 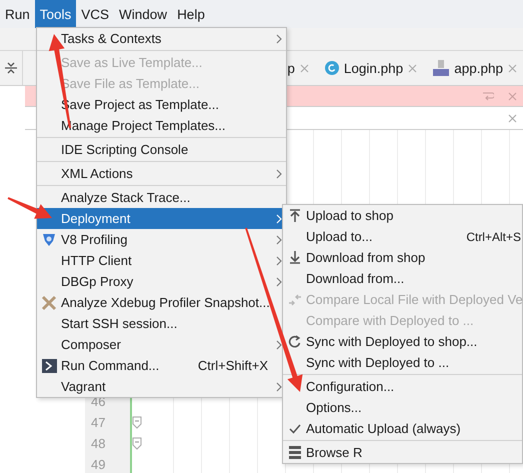 What do you see at coordinates (161, 149) in the screenshot?
I see `menu-item: IDE Scripting Console` at bounding box center [161, 149].